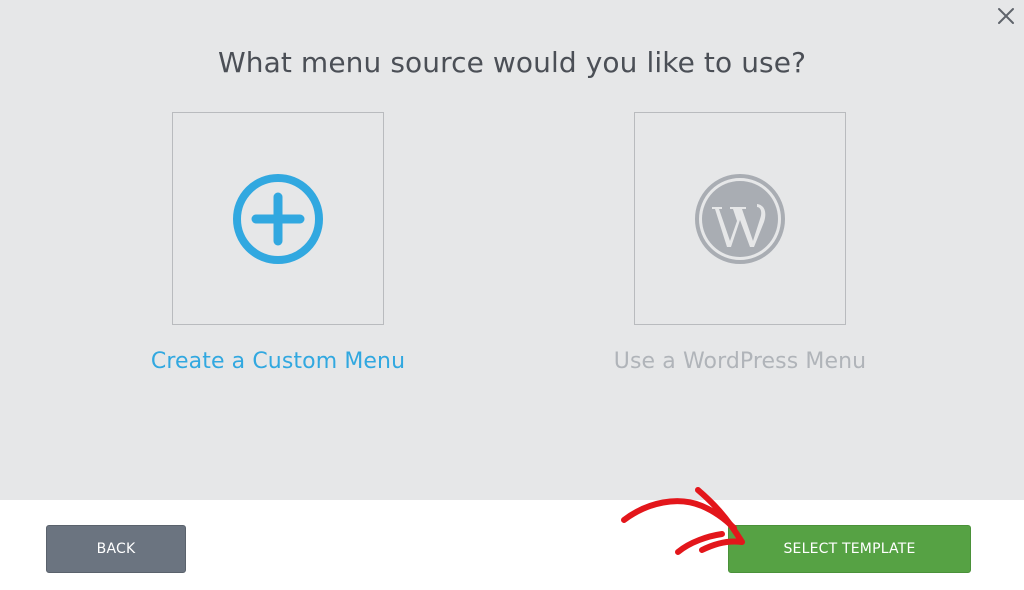 Image resolution: width=1024 pixels, height=590 pixels. What do you see at coordinates (278, 361) in the screenshot?
I see `option-label: Create a Custom Menu` at bounding box center [278, 361].